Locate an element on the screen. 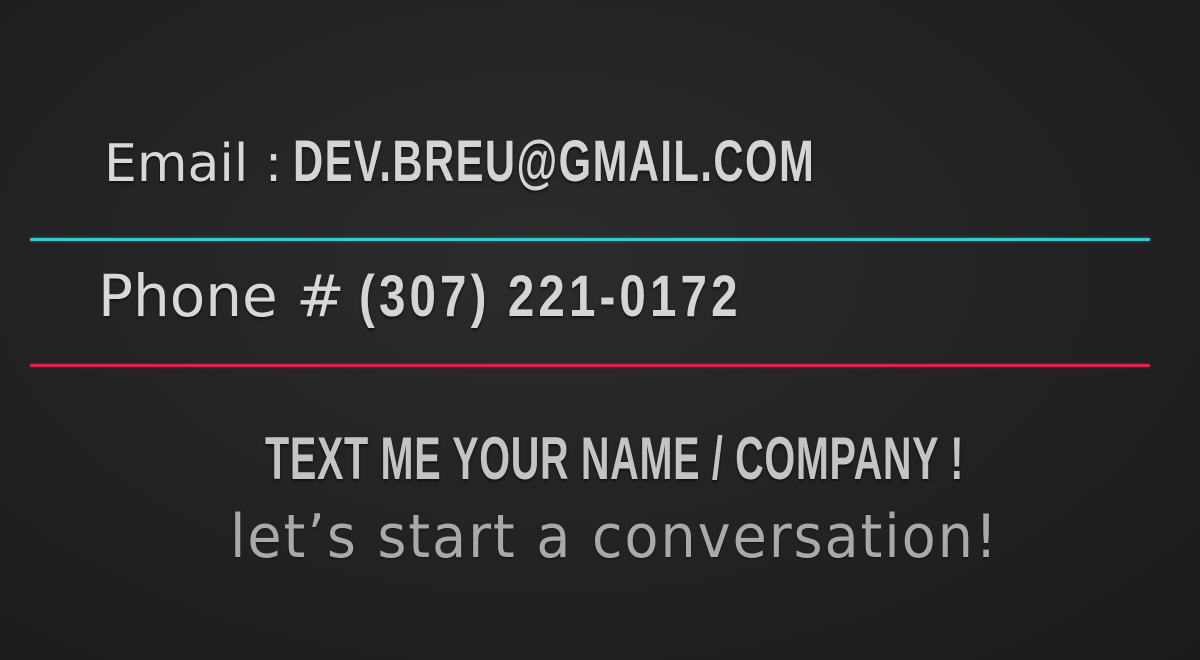 Image resolution: width=1200 pixels, height=660 pixels. phone-label: Phone # is located at coordinates (221, 296).